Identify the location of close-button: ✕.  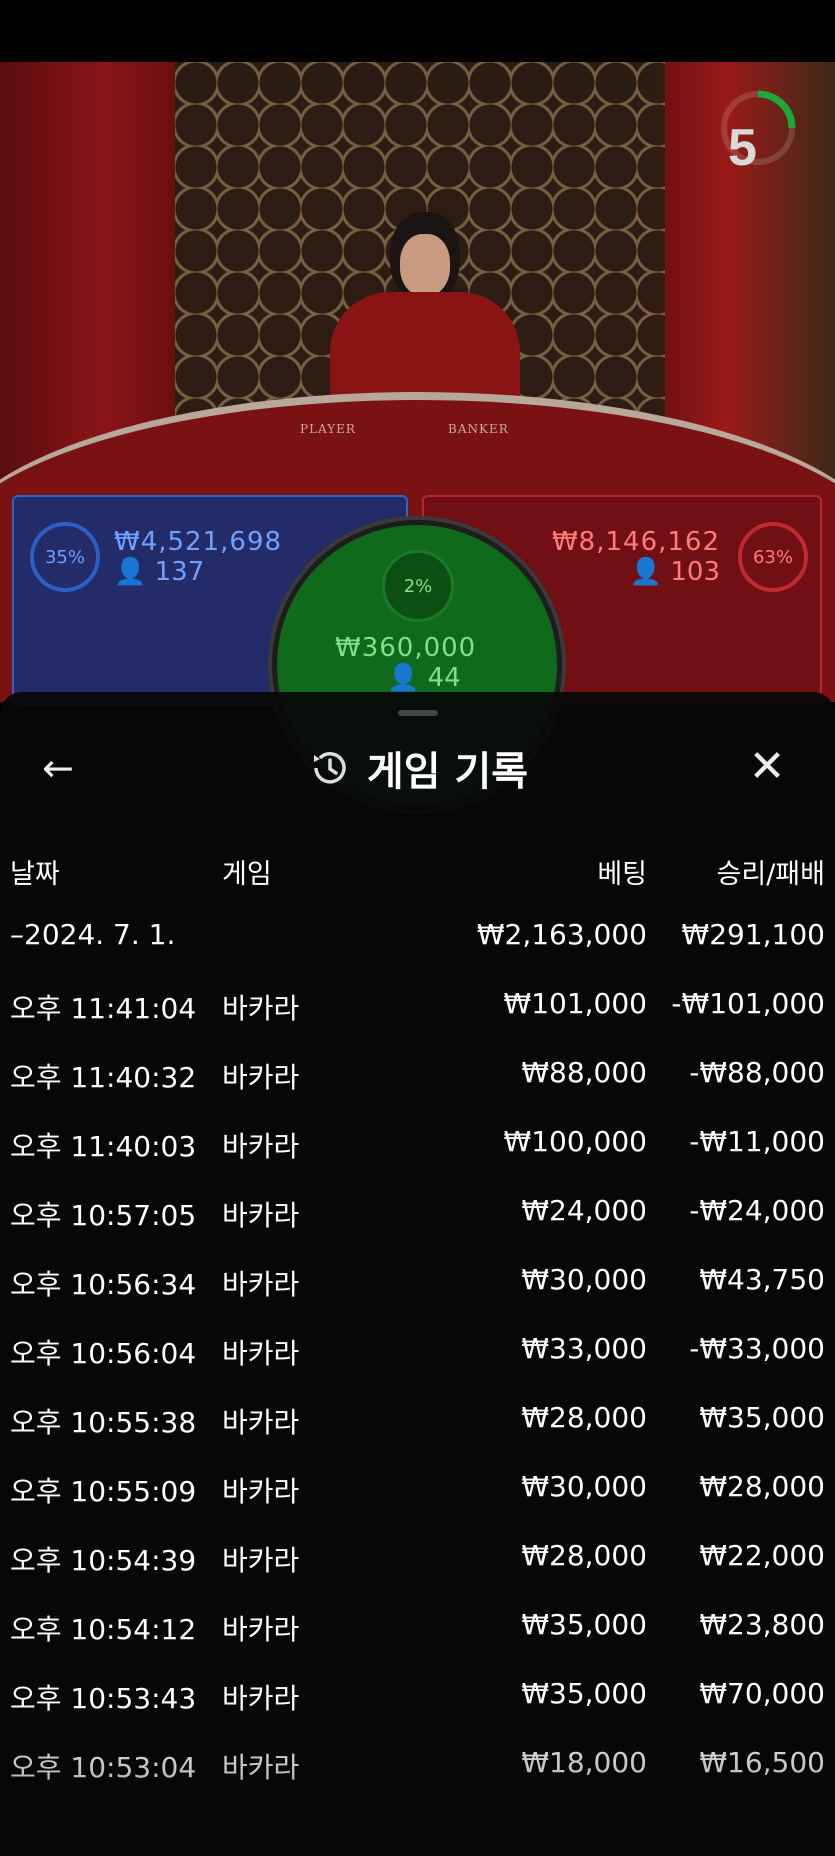
(767, 767).